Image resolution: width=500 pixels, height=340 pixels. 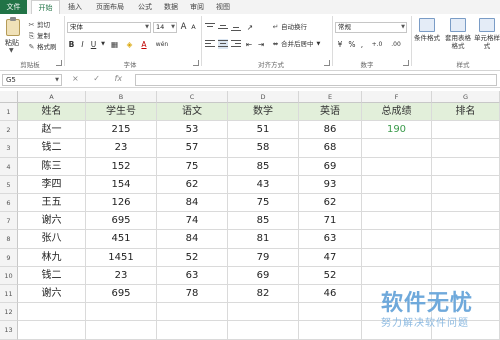 I want to click on number-format-combo: 常规 ▼, so click(x=371, y=27).